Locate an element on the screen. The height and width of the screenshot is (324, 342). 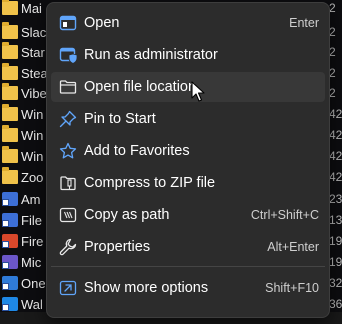
menu-item-pin-to-start: Pin to Start is located at coordinates (188, 119).